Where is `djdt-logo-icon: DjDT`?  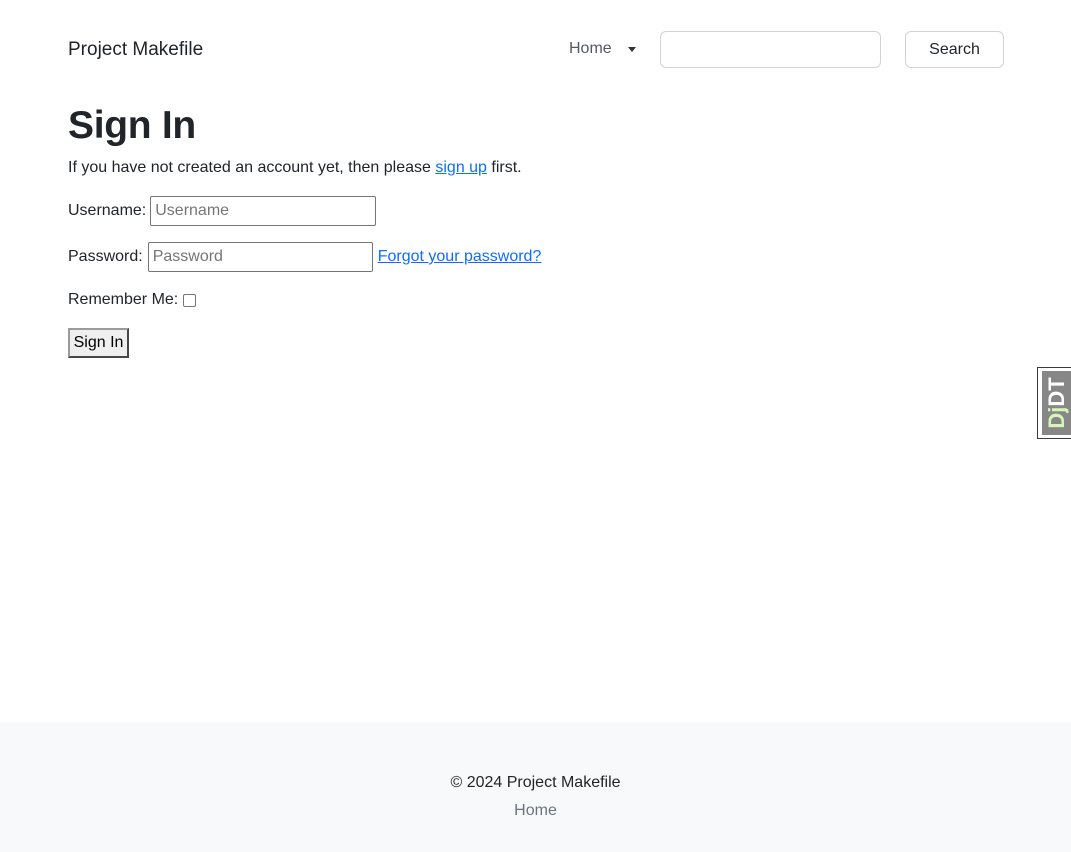
djdt-logo-icon: DjDT is located at coordinates (1056, 403).